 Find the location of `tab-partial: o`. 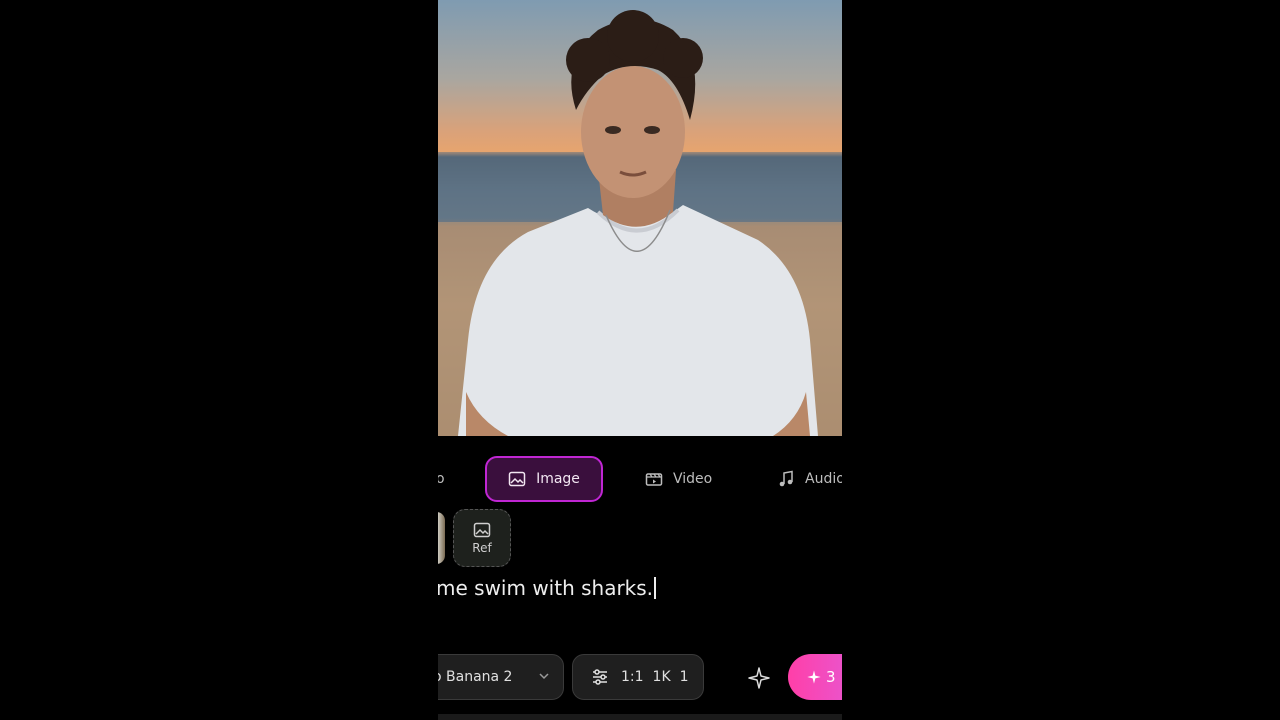

tab-partial: o is located at coordinates (441, 479).